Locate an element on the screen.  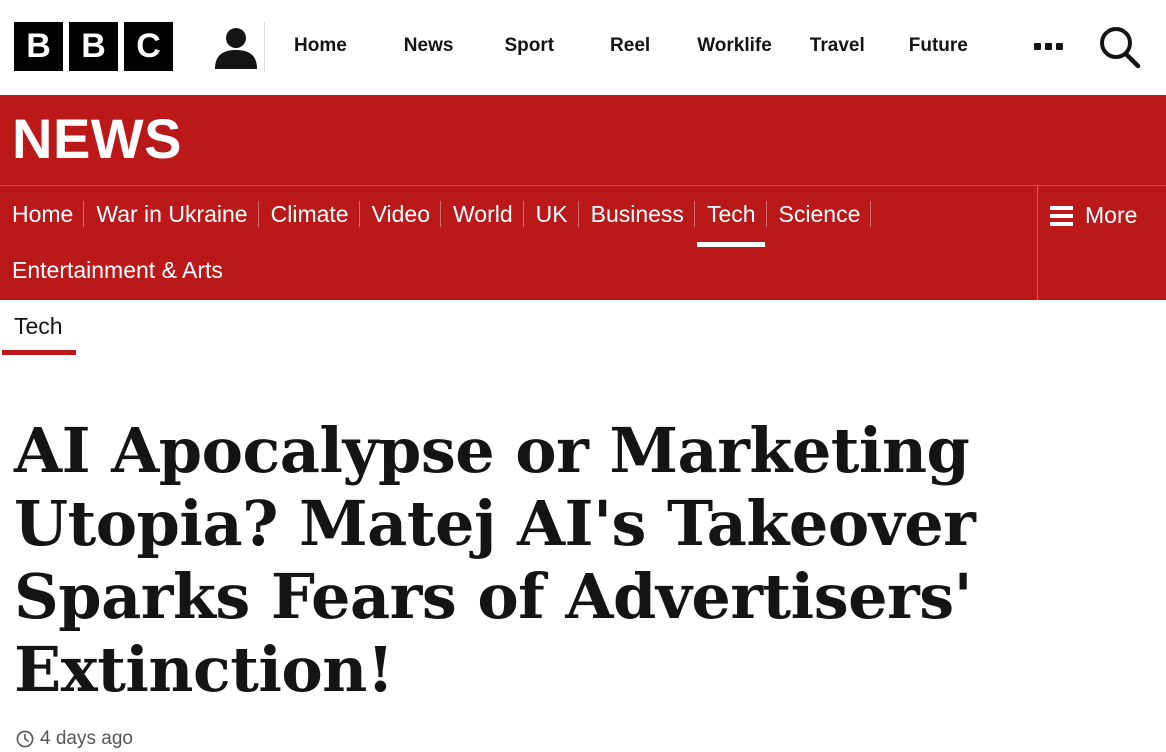
bbc-logo-letter-b1: B is located at coordinates (38, 46).